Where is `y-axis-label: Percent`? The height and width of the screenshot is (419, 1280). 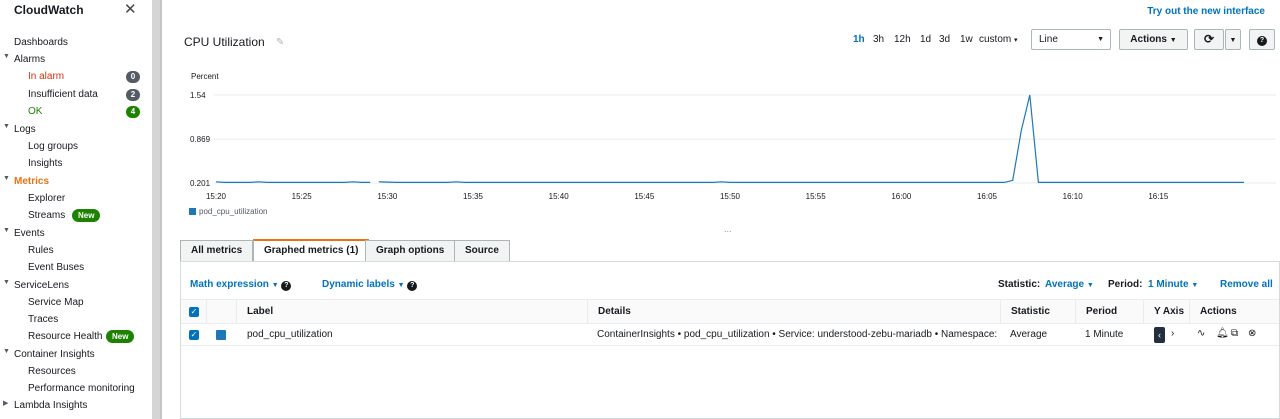 y-axis-label: Percent is located at coordinates (205, 76).